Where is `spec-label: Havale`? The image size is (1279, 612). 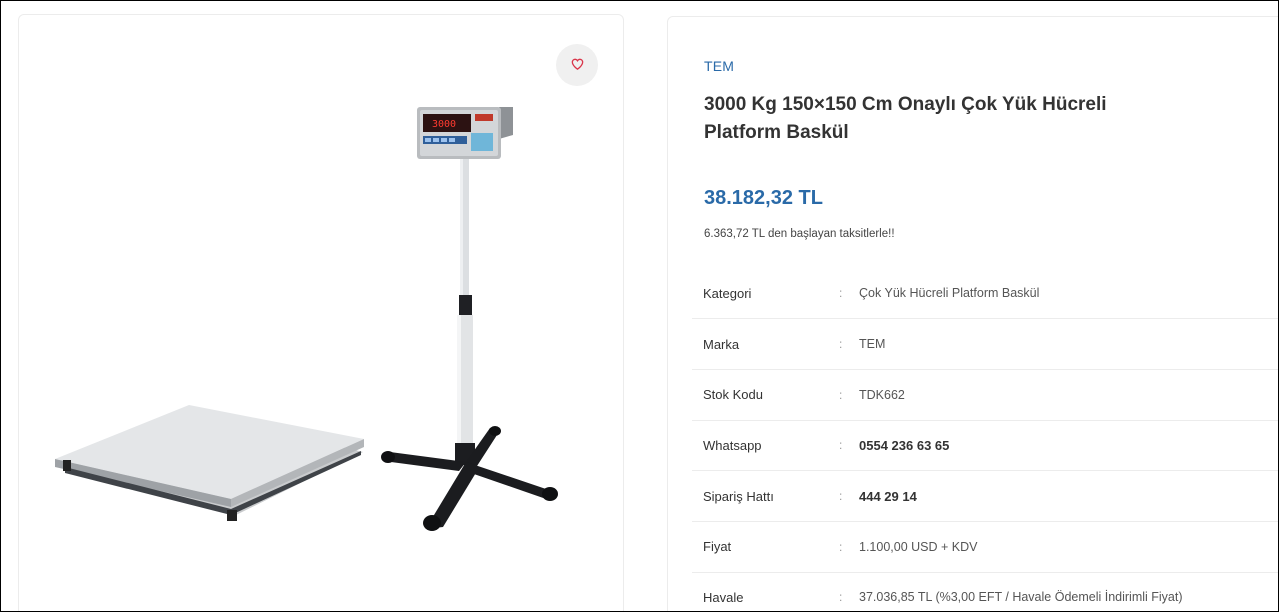 spec-label: Havale is located at coordinates (723, 597).